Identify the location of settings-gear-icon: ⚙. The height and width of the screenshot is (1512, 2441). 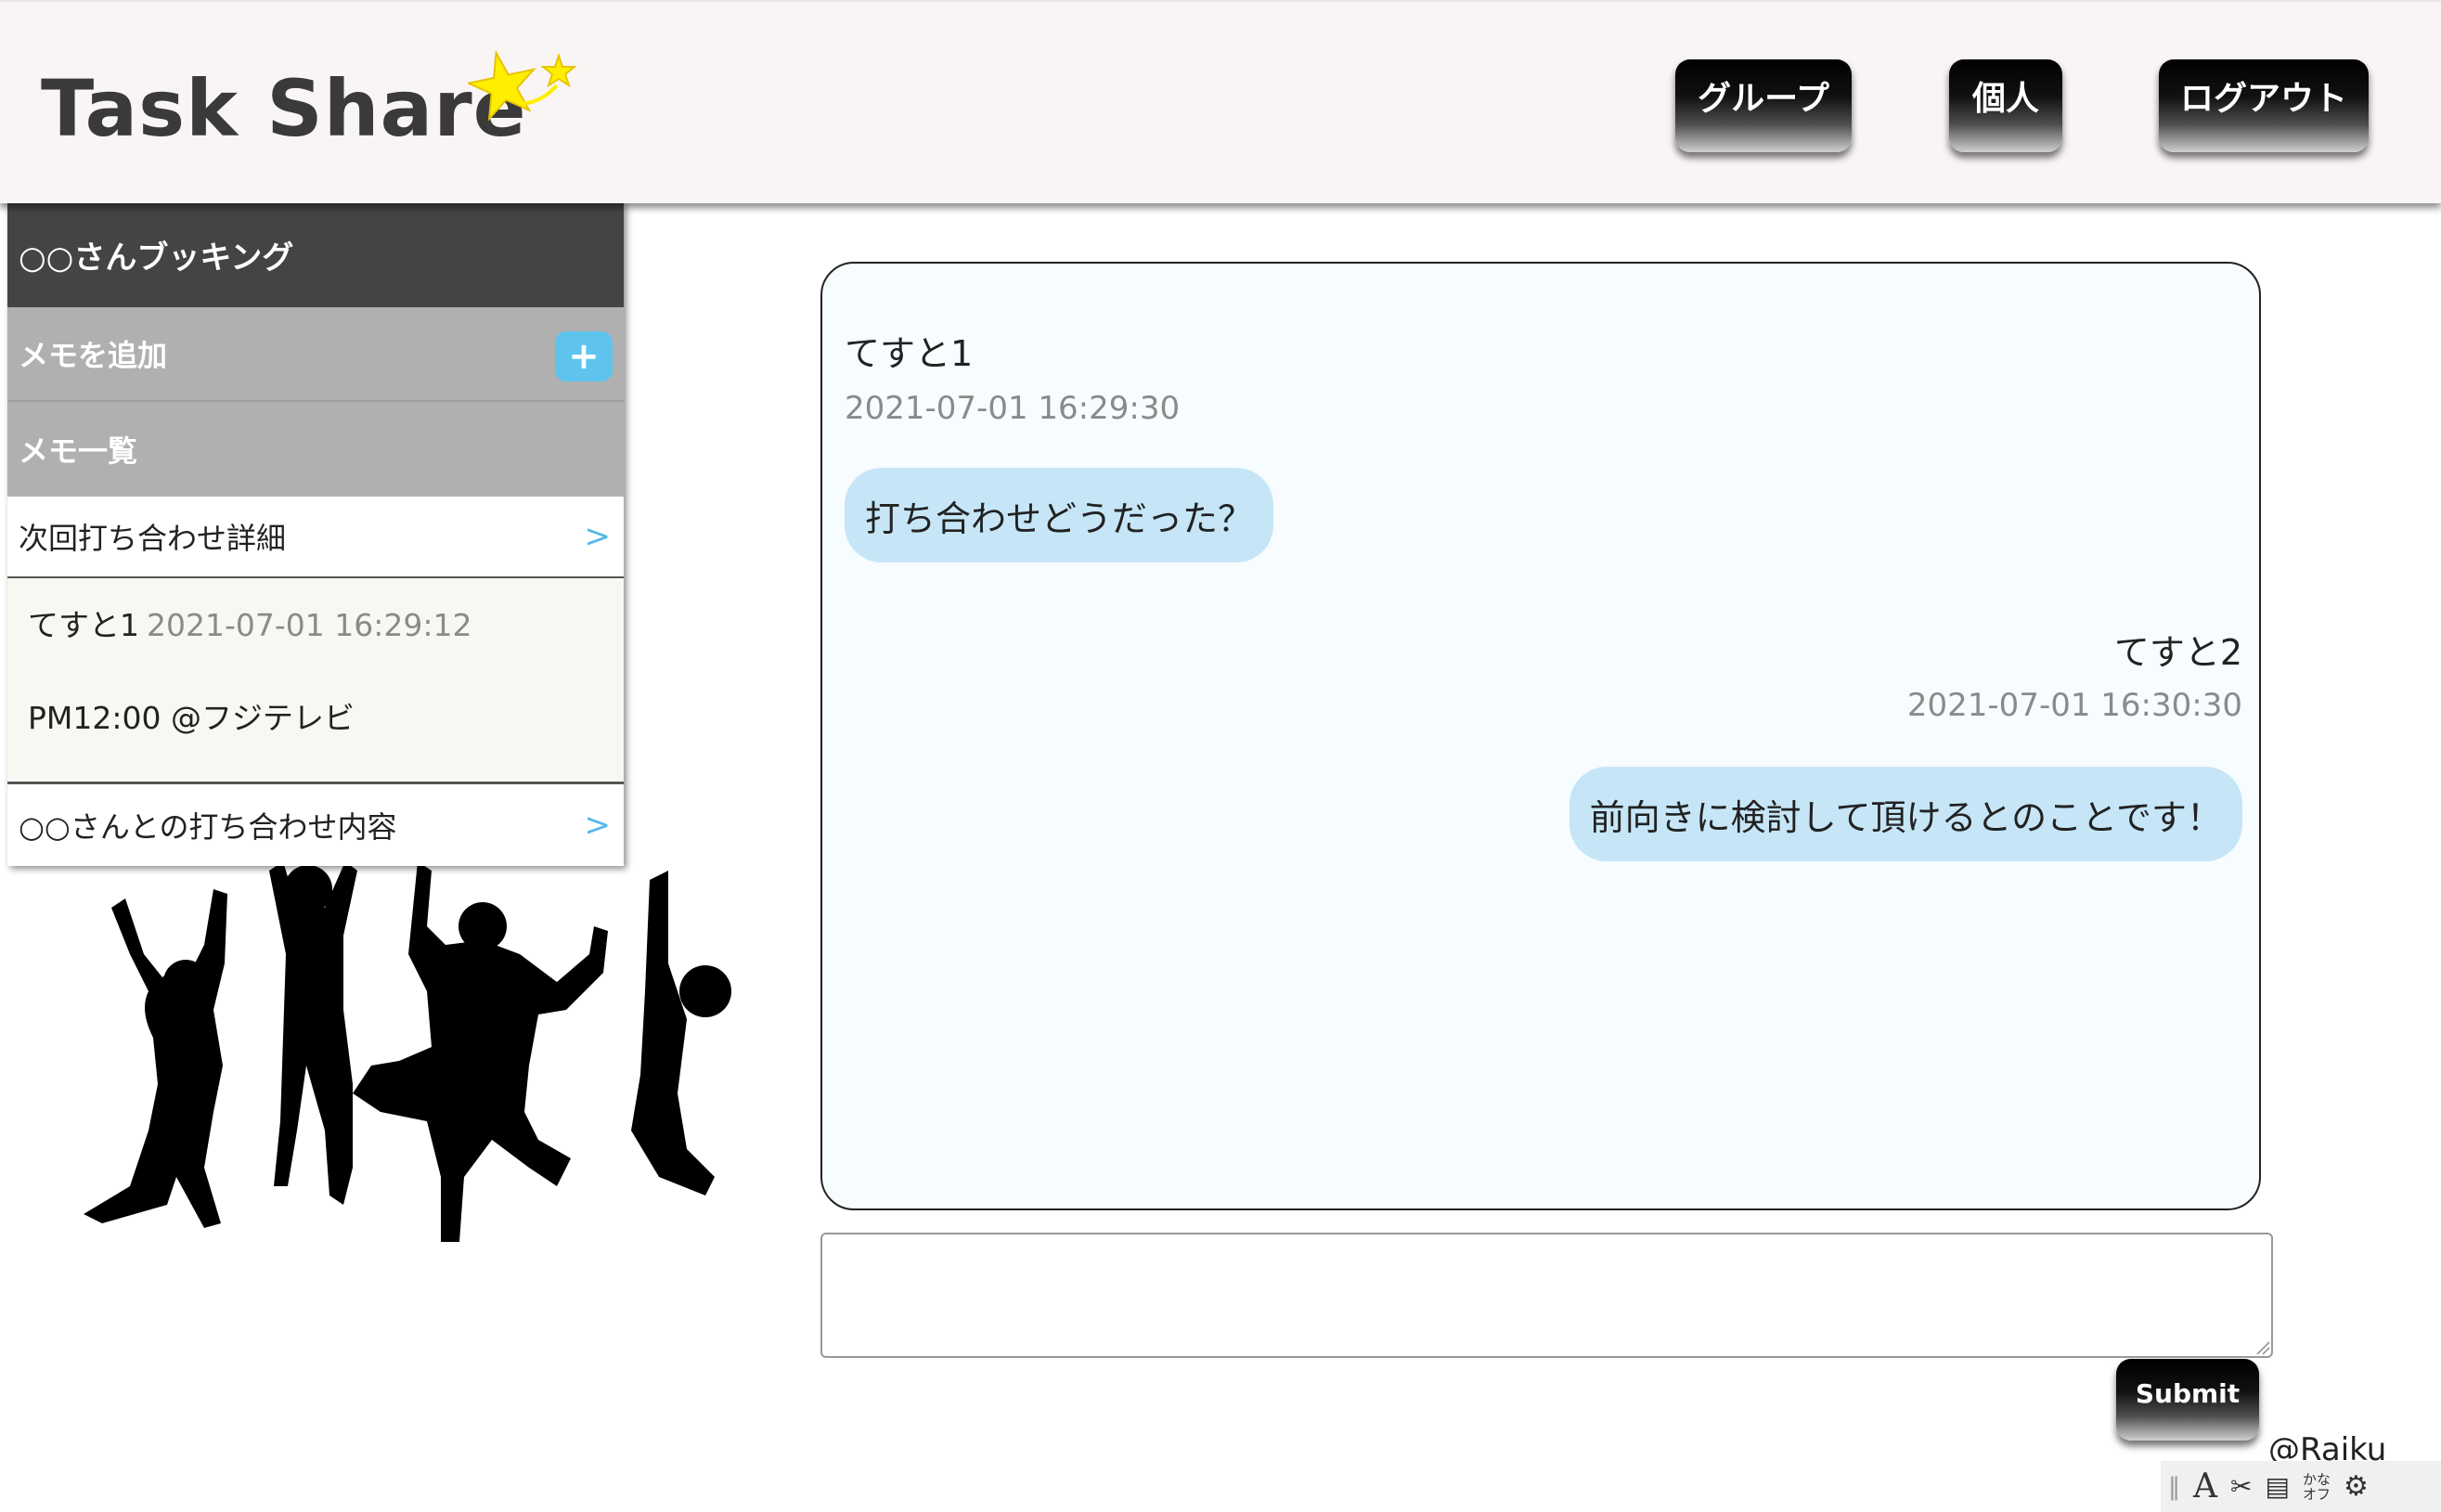
(2356, 1486).